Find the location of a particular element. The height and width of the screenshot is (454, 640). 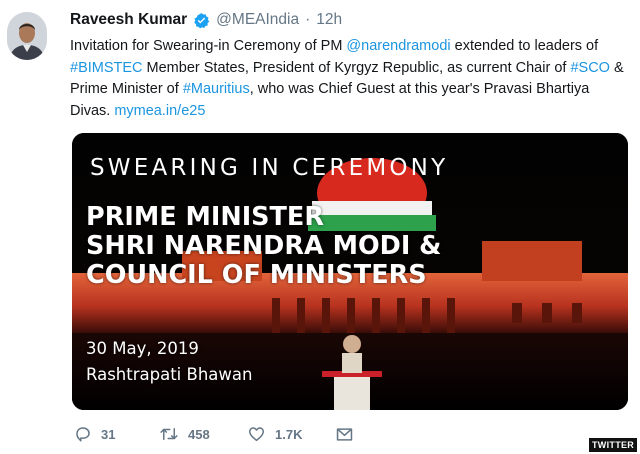

headline-line: PRIME MINISTER is located at coordinates (205, 217).